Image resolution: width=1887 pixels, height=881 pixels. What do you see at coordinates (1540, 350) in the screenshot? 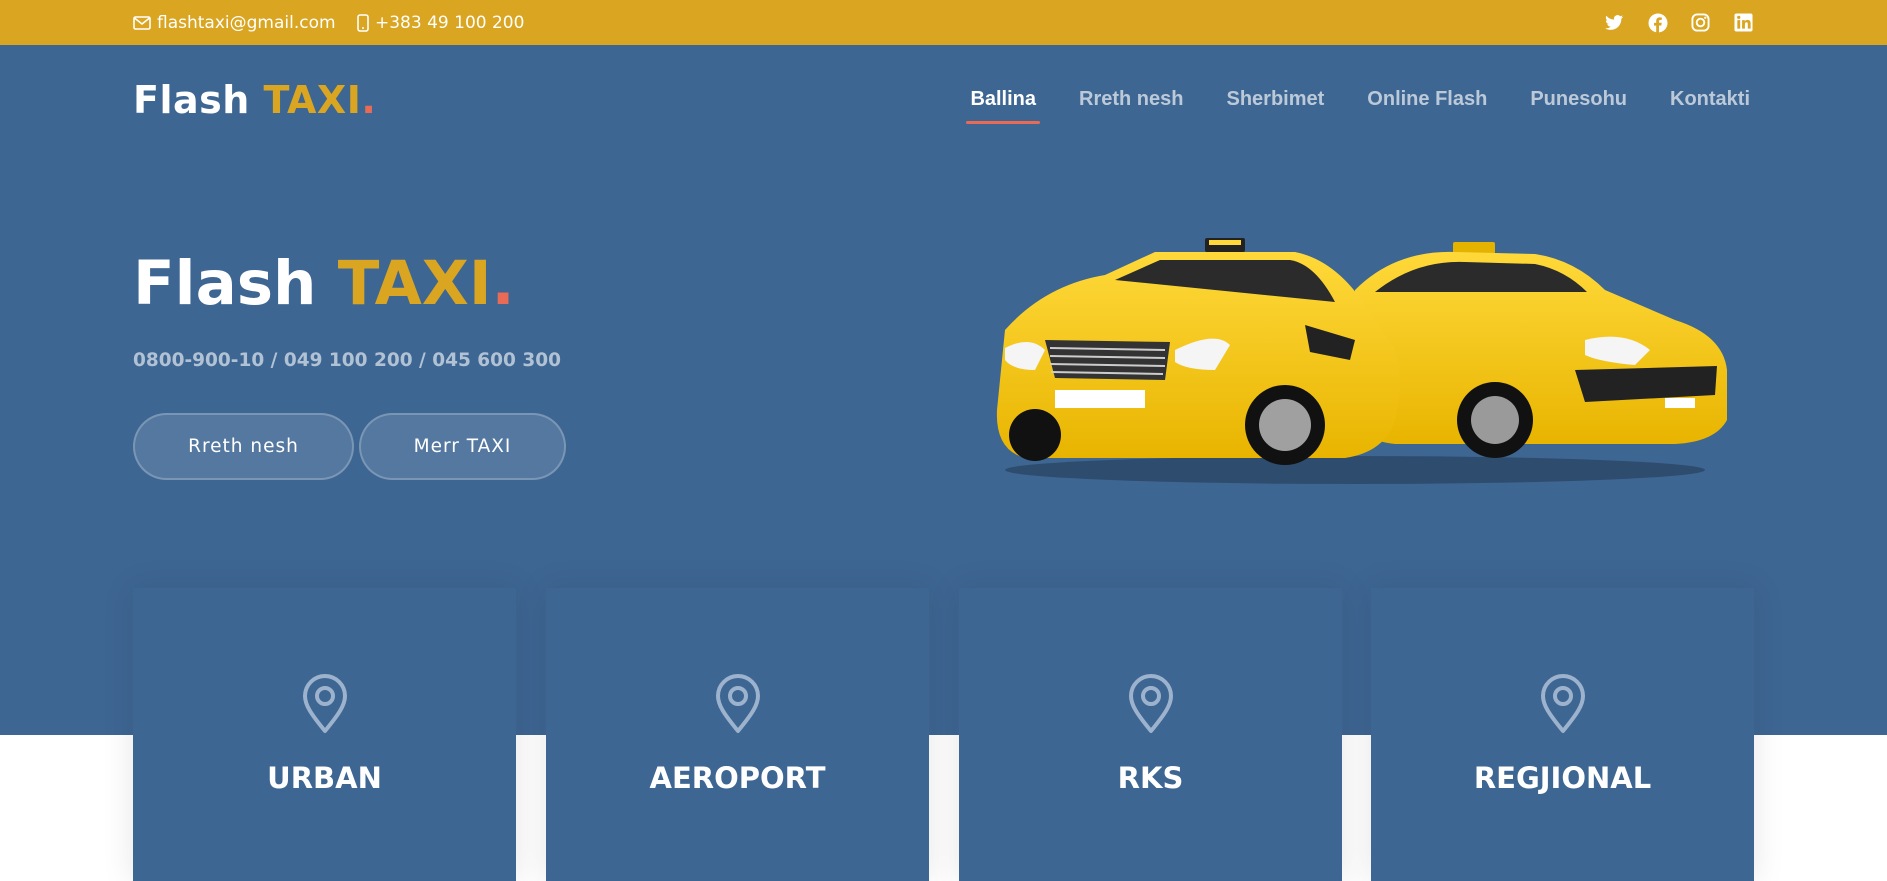
I see `taxi-car-right` at bounding box center [1540, 350].